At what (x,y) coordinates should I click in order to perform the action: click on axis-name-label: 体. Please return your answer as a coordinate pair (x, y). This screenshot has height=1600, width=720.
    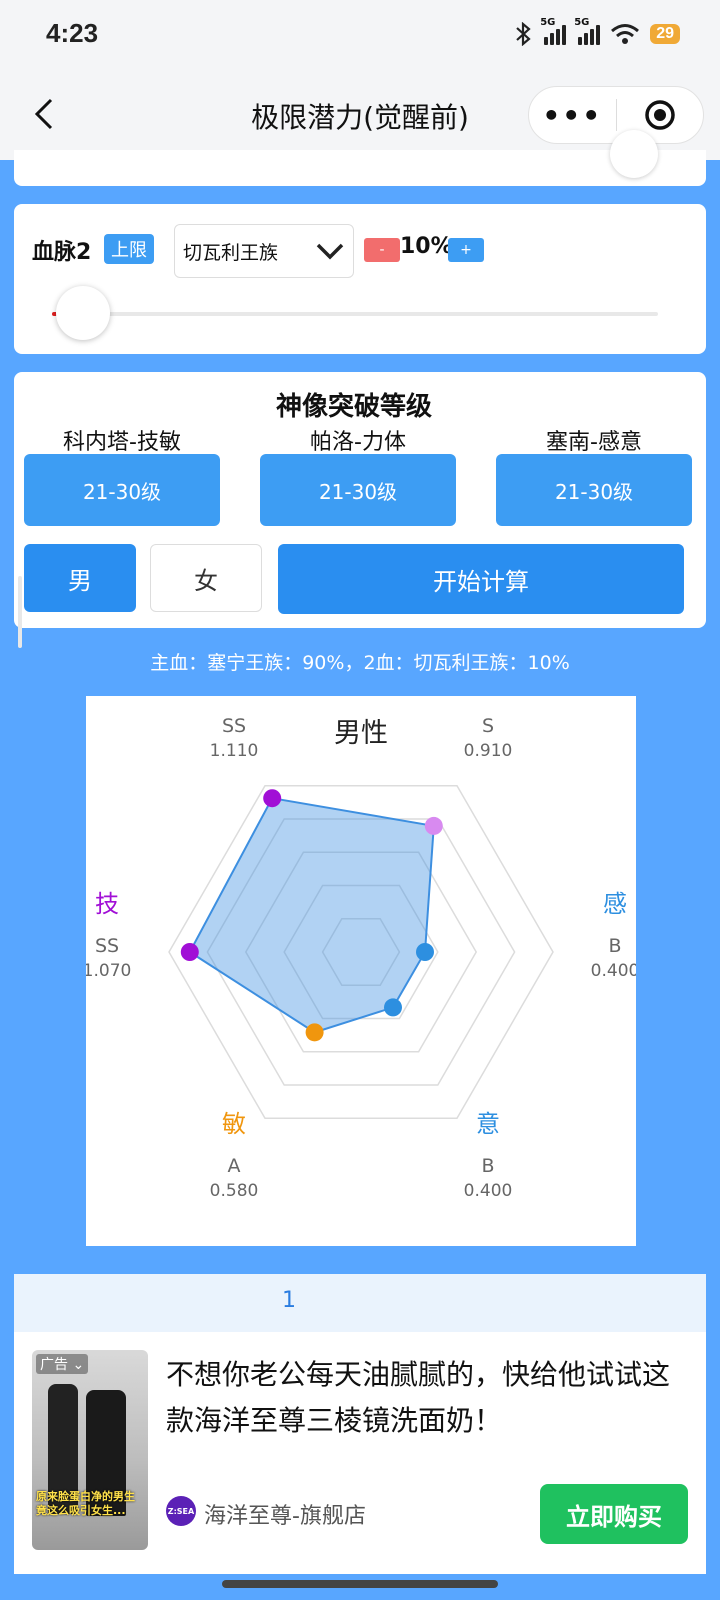
    Looking at the image, I should click on (488, 697).